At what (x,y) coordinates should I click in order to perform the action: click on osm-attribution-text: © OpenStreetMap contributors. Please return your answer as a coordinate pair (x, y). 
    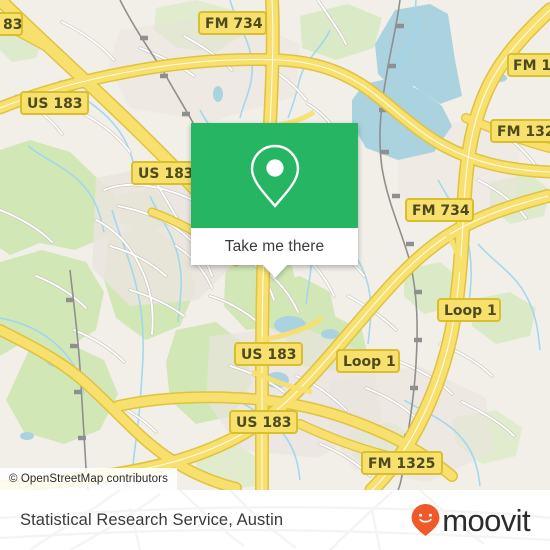
    Looking at the image, I should click on (88, 479).